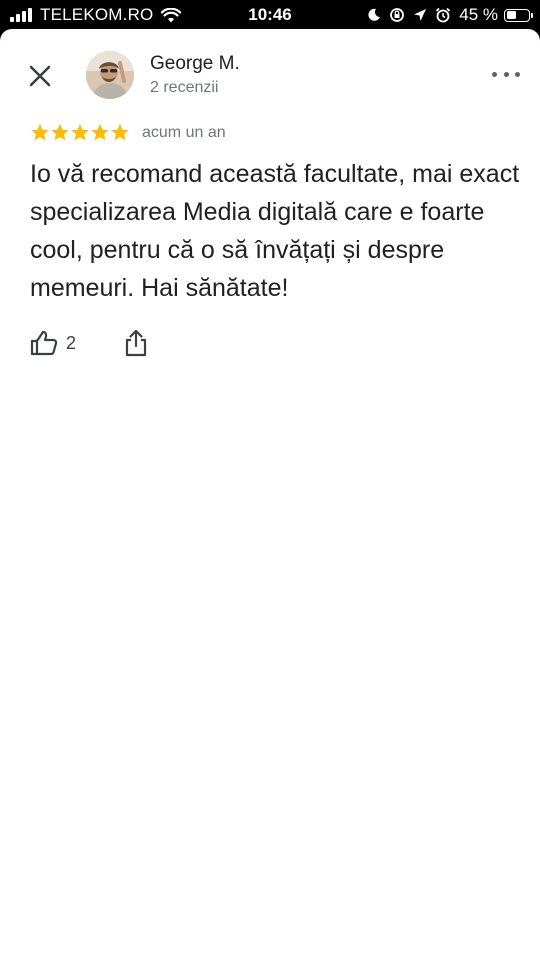  I want to click on like-button: 2, so click(53, 343).